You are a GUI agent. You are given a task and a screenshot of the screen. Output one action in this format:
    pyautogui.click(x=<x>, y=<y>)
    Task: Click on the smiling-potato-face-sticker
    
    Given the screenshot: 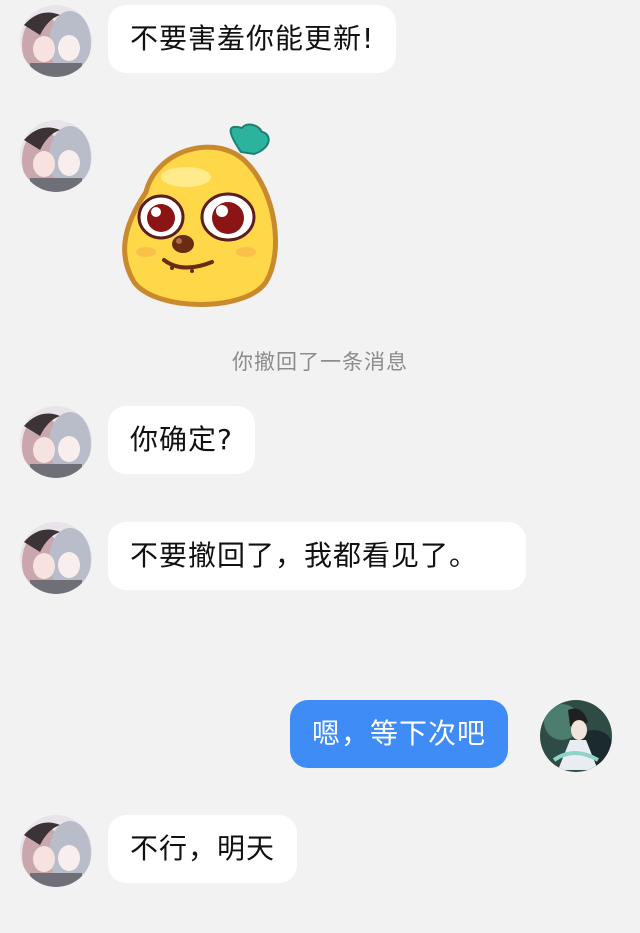 What is the action you would take?
    pyautogui.click(x=201, y=214)
    